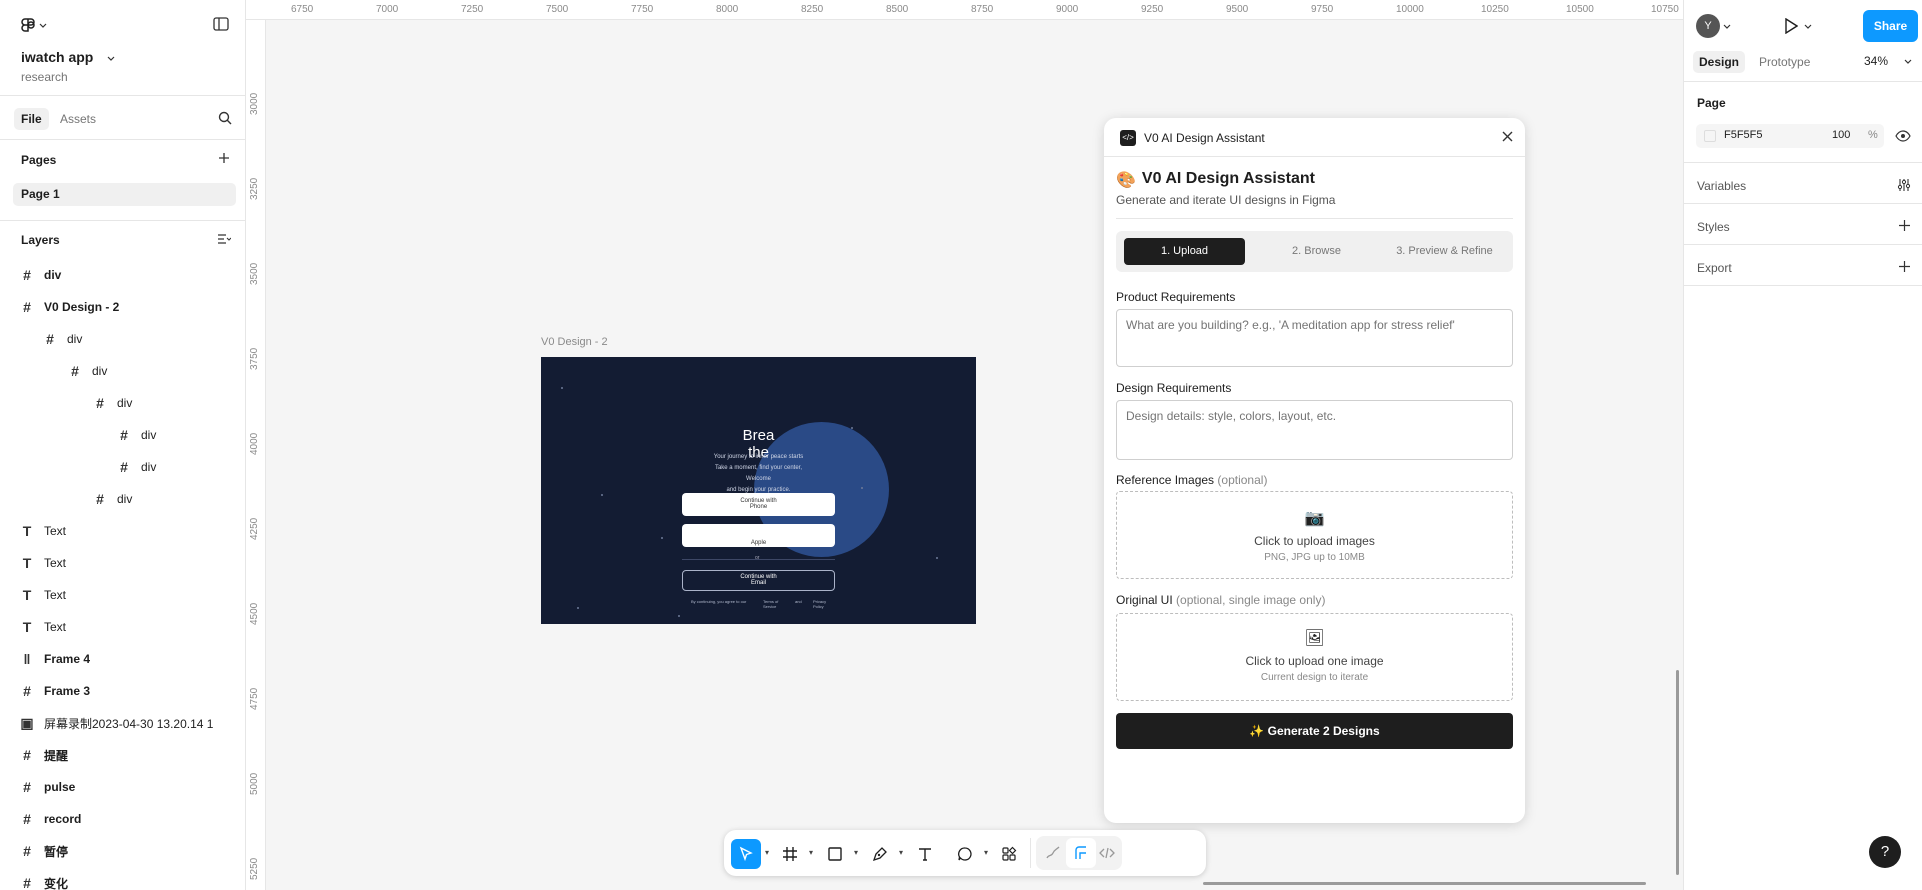 This screenshot has width=1922, height=890. I want to click on page-opacity: 100, so click(1841, 135).